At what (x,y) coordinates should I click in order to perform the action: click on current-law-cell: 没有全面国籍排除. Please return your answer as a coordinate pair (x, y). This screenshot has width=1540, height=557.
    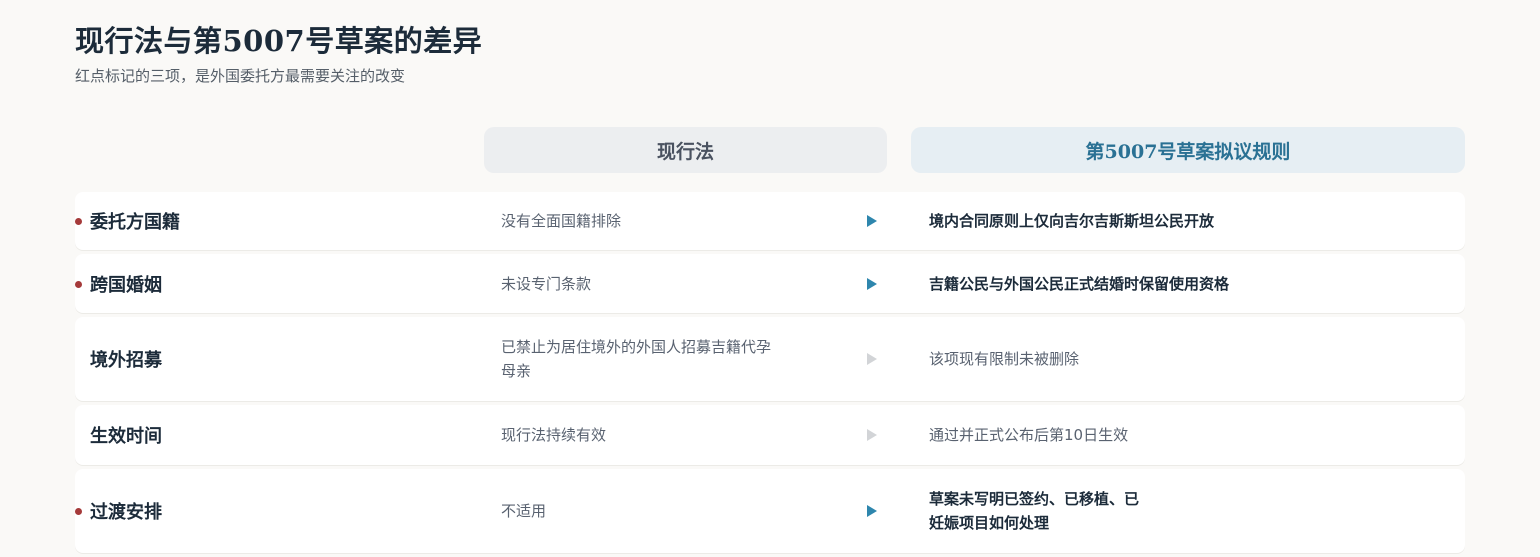
    Looking at the image, I should click on (561, 221).